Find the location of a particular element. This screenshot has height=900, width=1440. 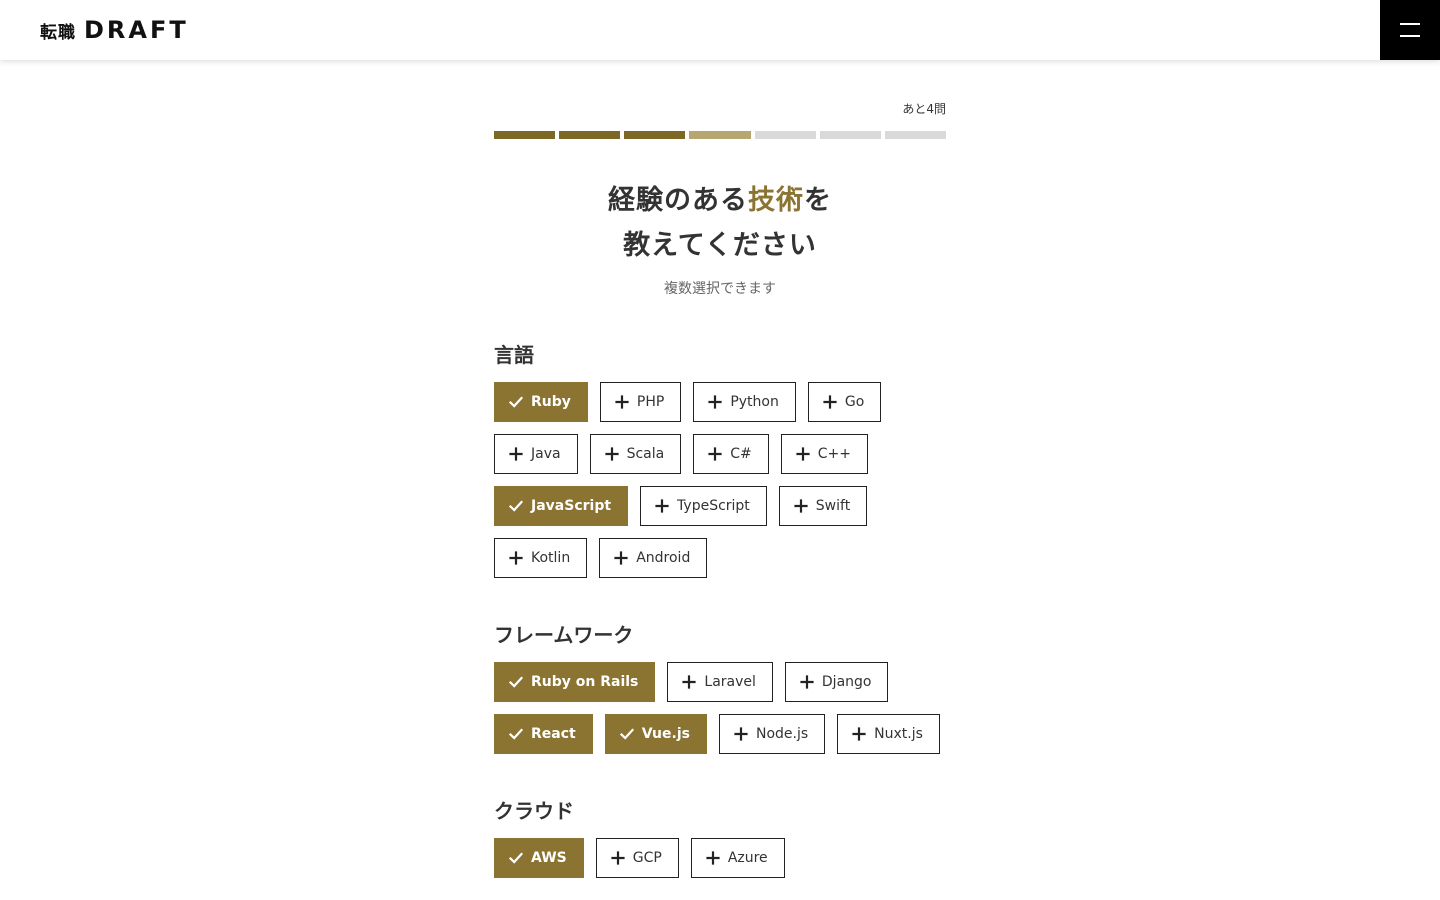

tech-option-chip: JavaScript is located at coordinates (561, 506).